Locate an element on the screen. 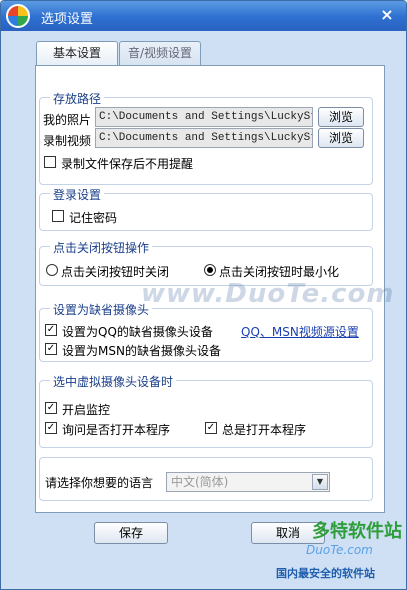 This screenshot has width=407, height=590. minimize-on-click-label: 点击关闭按钮时最小化 is located at coordinates (279, 272).